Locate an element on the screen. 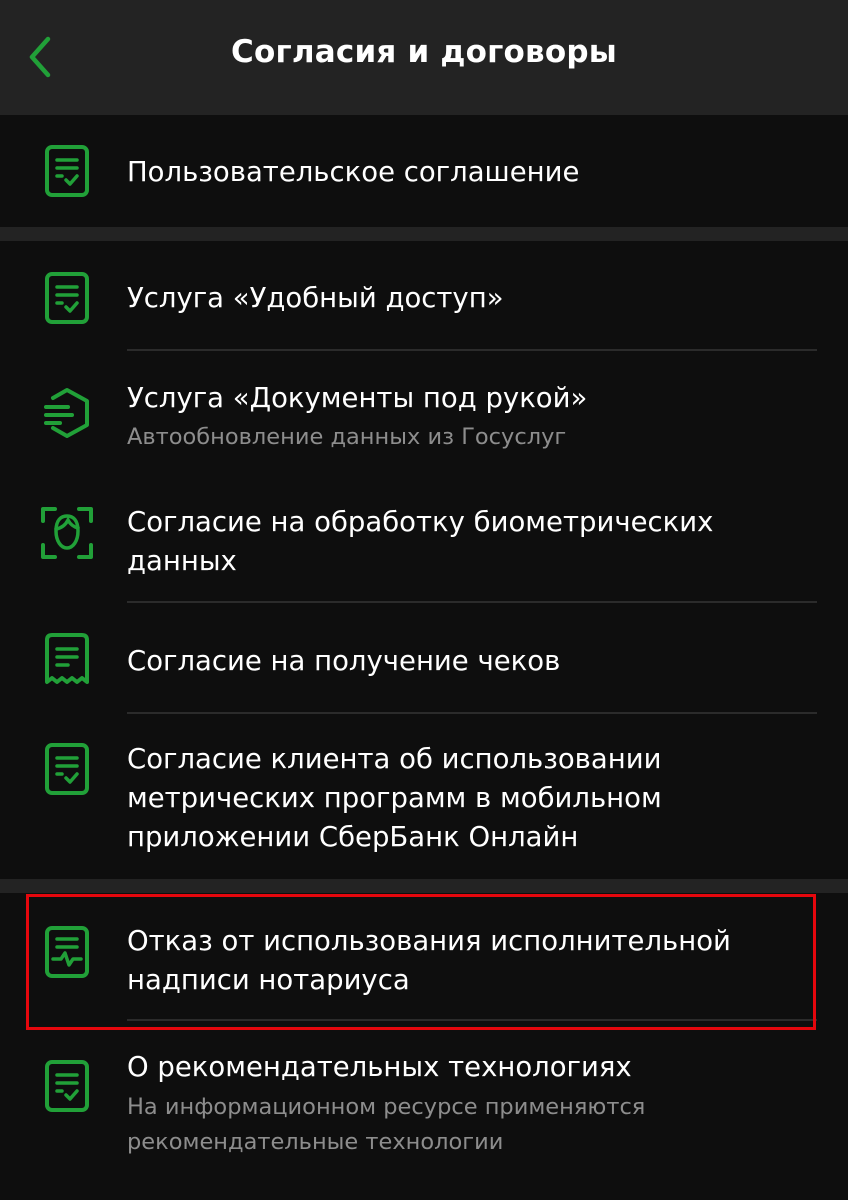 This screenshot has width=848, height=1200. list-item-user-agreement: Пользовательское соглашение is located at coordinates (424, 171).